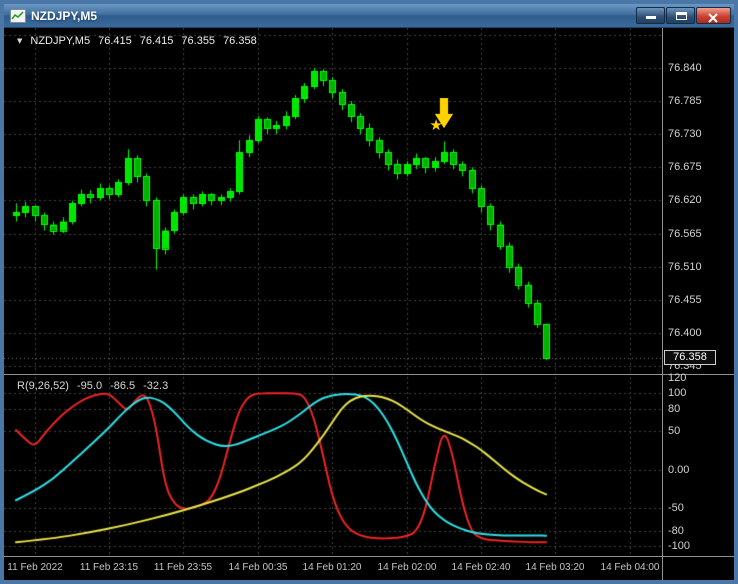 The width and height of the screenshot is (738, 584). I want to click on price-axis-label: 76.620, so click(685, 200).